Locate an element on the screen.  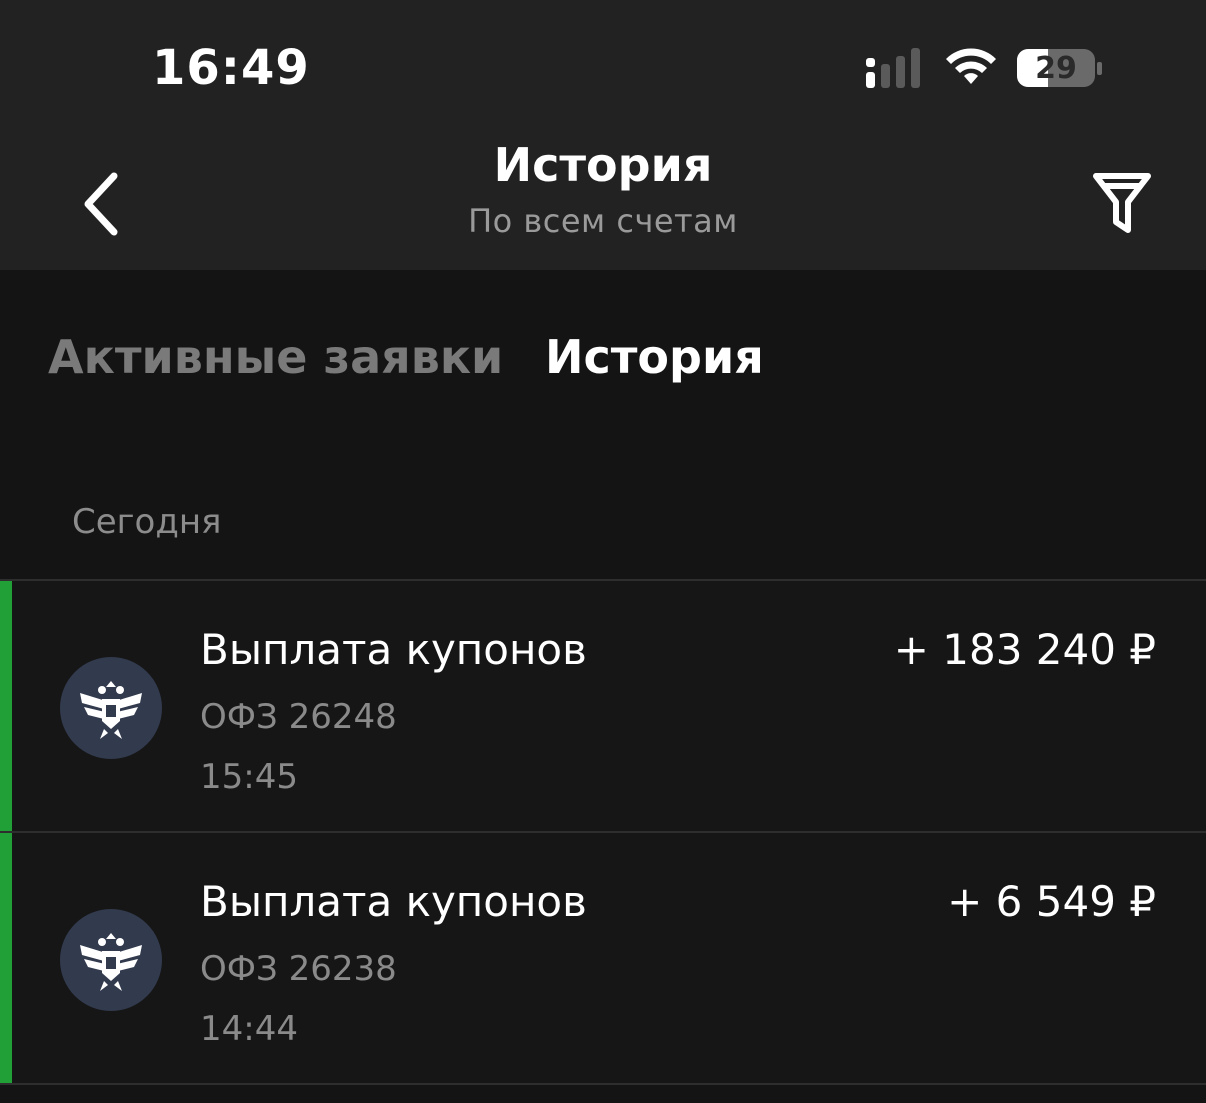
transaction-instrument: ОФЗ 26248 is located at coordinates (298, 717).